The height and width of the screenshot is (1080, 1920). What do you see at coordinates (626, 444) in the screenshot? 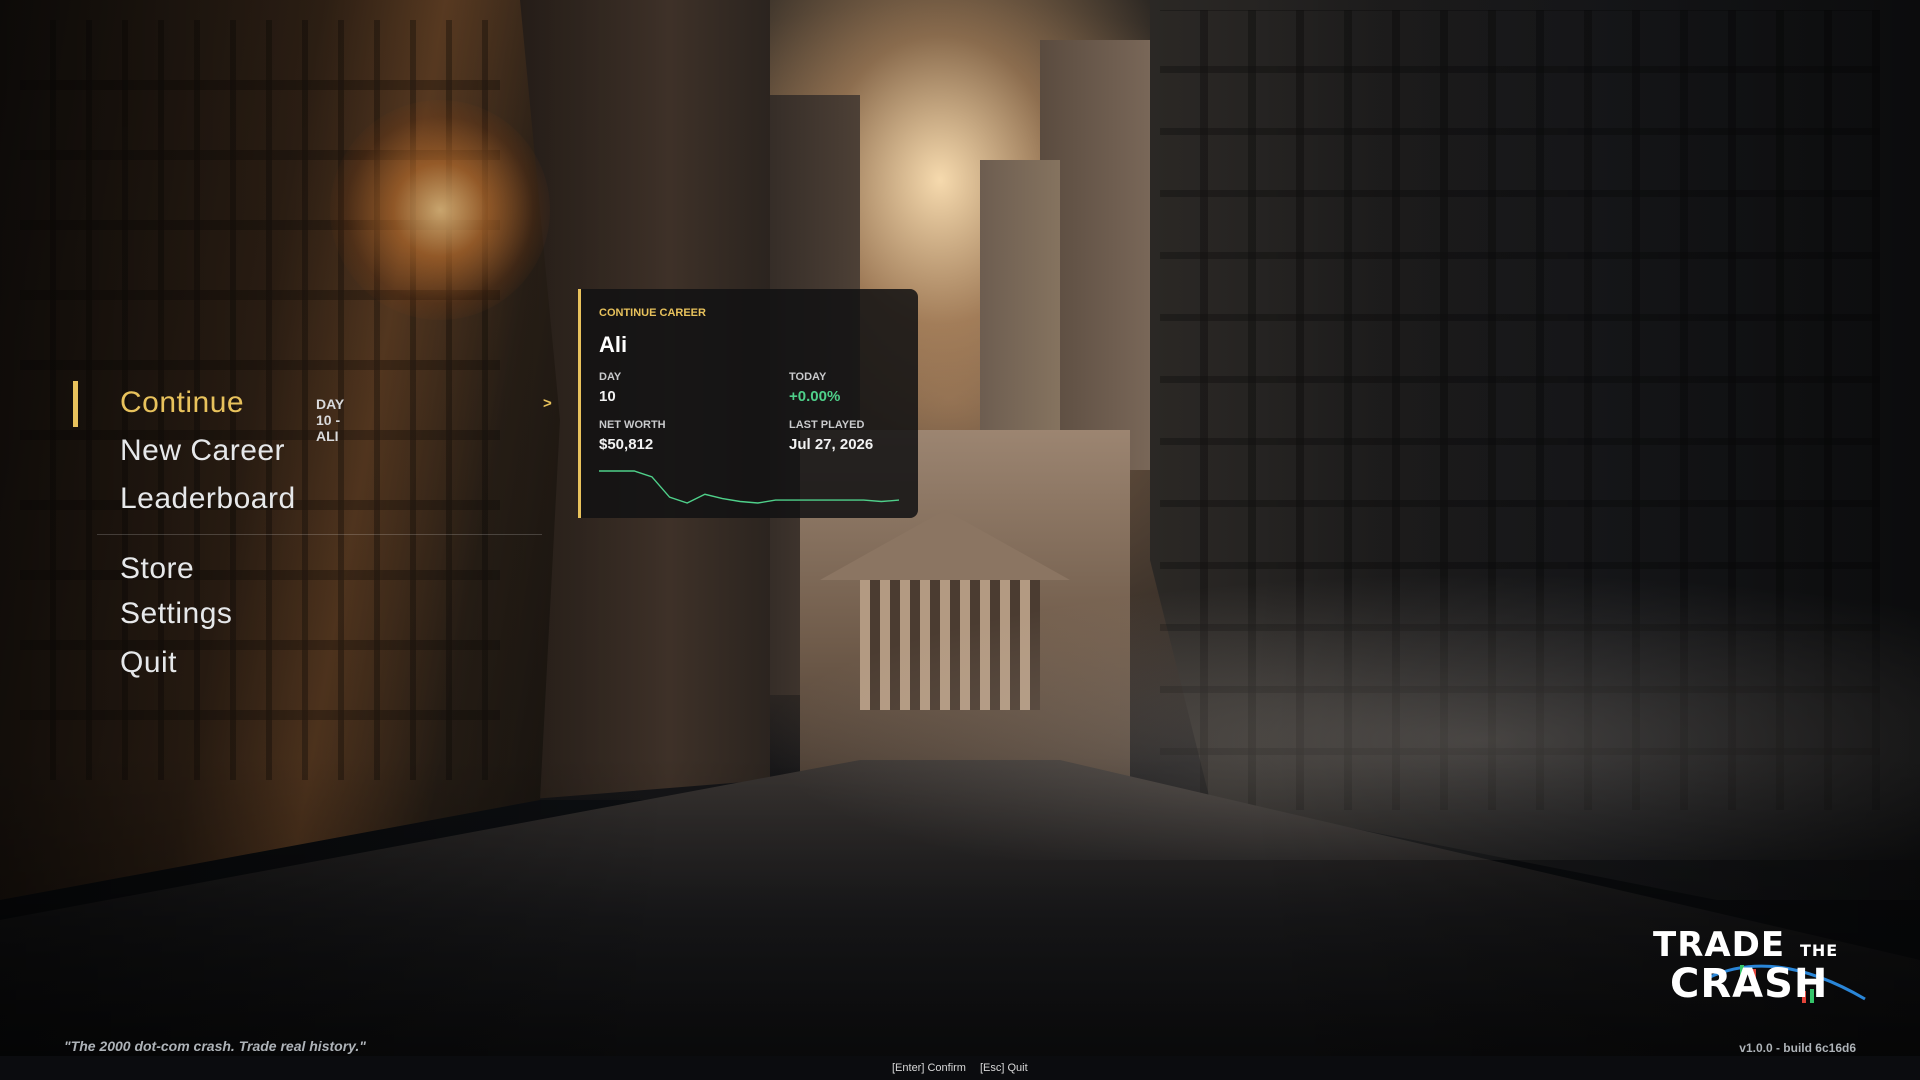
I see `net-worth-value: $50,812` at bounding box center [626, 444].